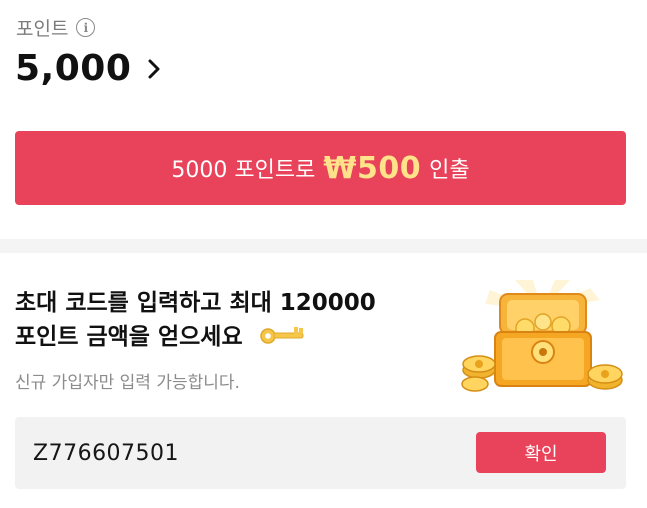 The height and width of the screenshot is (508, 647). What do you see at coordinates (449, 170) in the screenshot?
I see `withdraw-suffix: 인출` at bounding box center [449, 170].